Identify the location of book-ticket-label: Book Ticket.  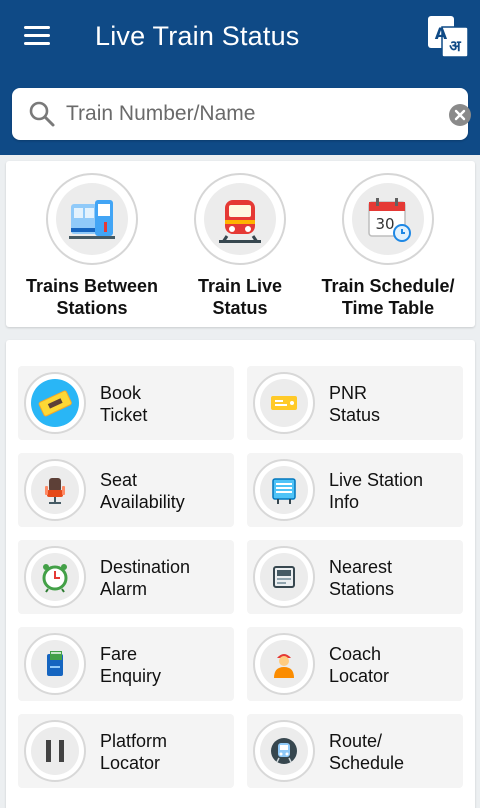
(124, 404).